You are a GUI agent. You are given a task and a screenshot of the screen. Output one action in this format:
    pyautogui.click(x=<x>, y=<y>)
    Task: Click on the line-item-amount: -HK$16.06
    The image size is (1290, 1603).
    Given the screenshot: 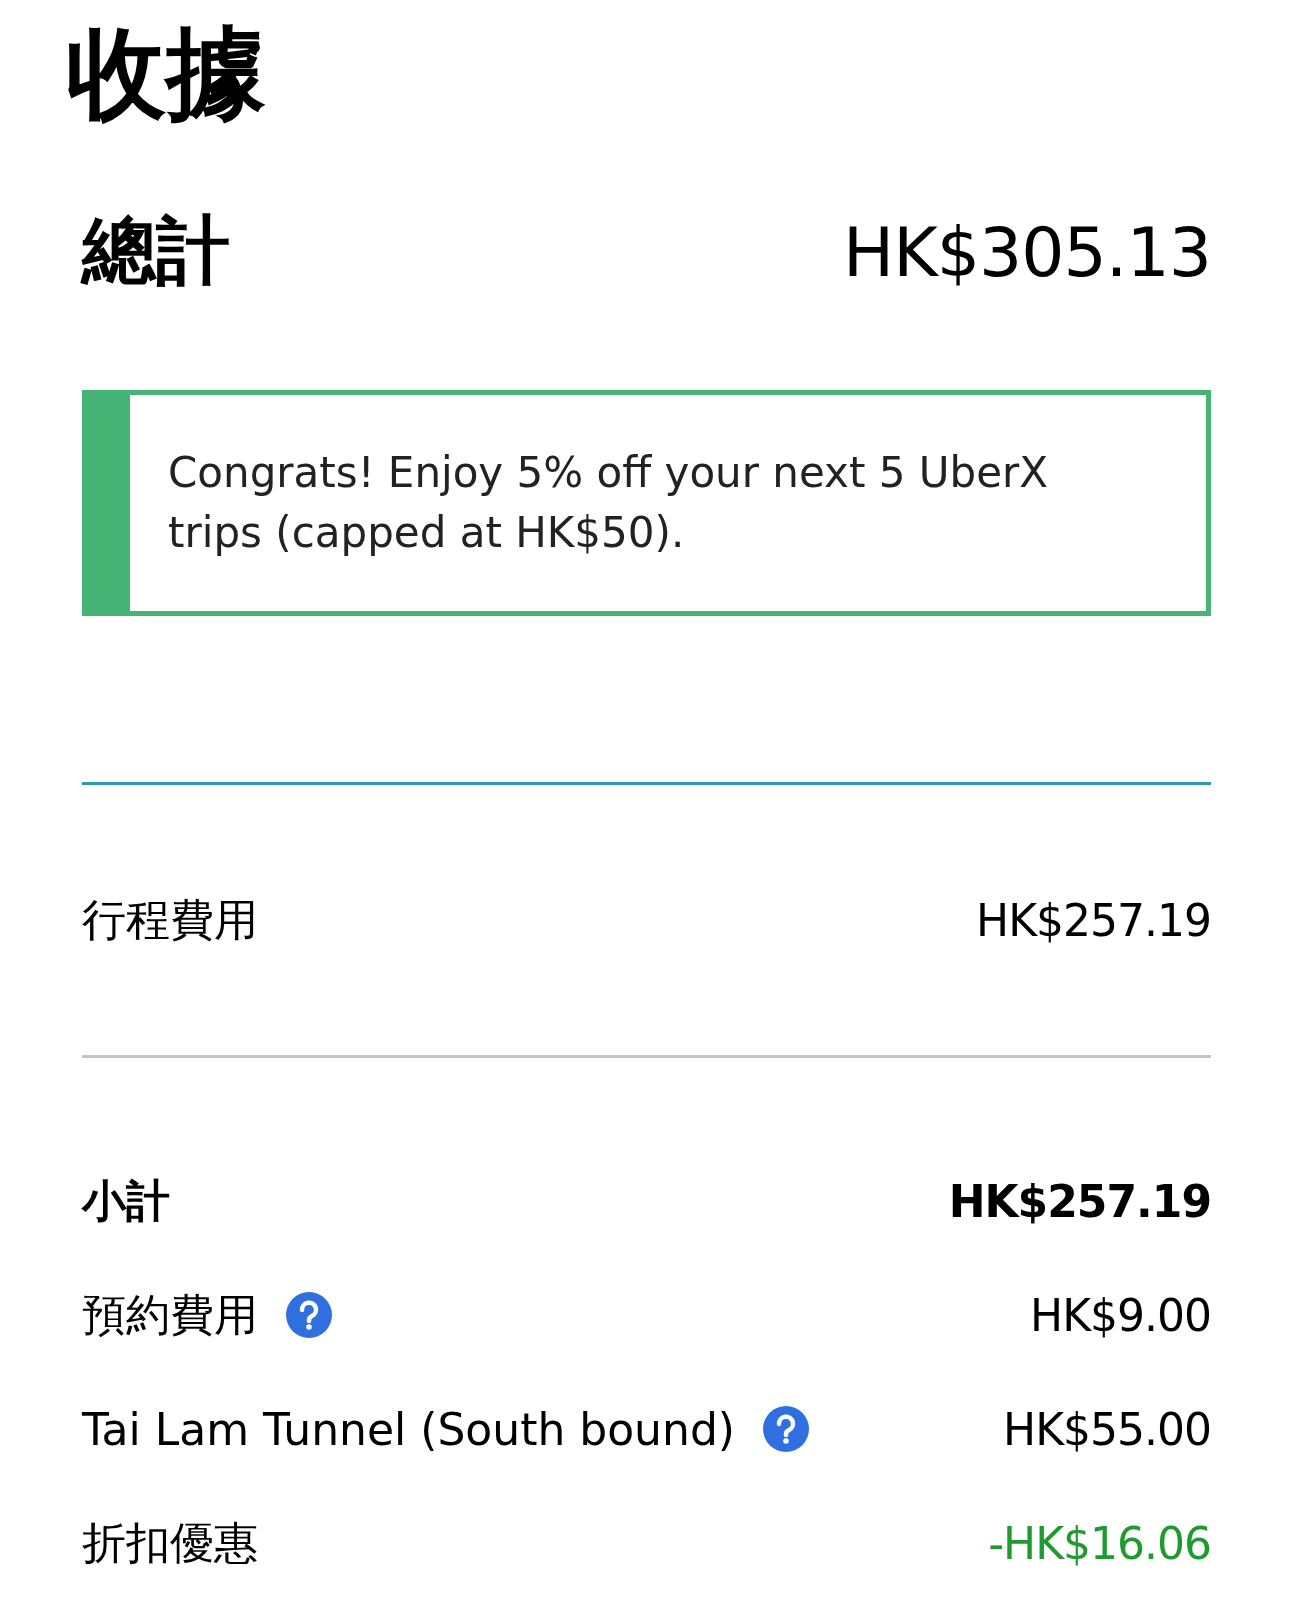 What is the action you would take?
    pyautogui.click(x=1099, y=1543)
    